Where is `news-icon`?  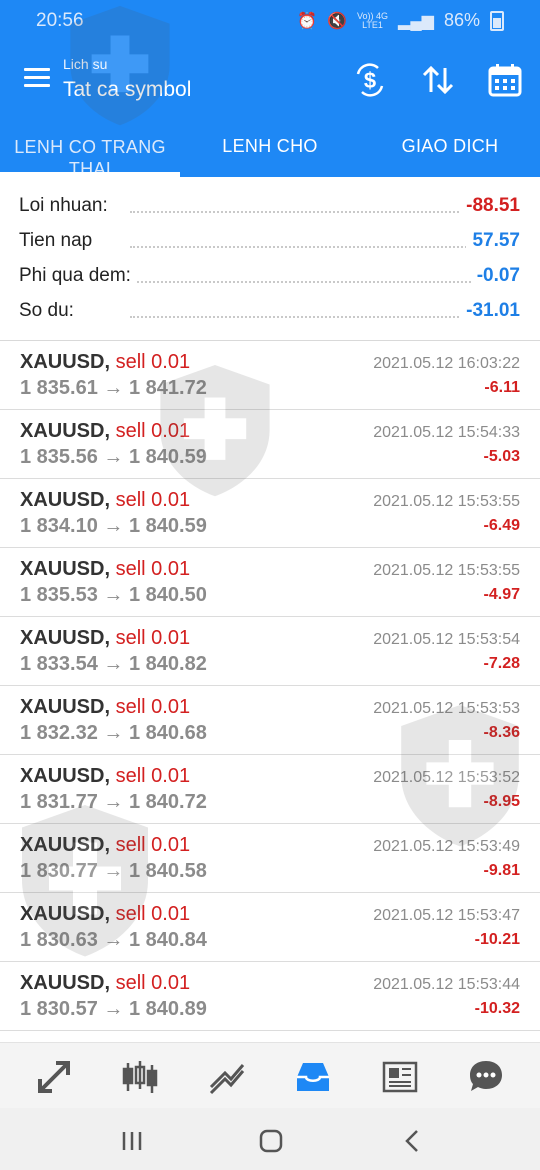 news-icon is located at coordinates (400, 1077).